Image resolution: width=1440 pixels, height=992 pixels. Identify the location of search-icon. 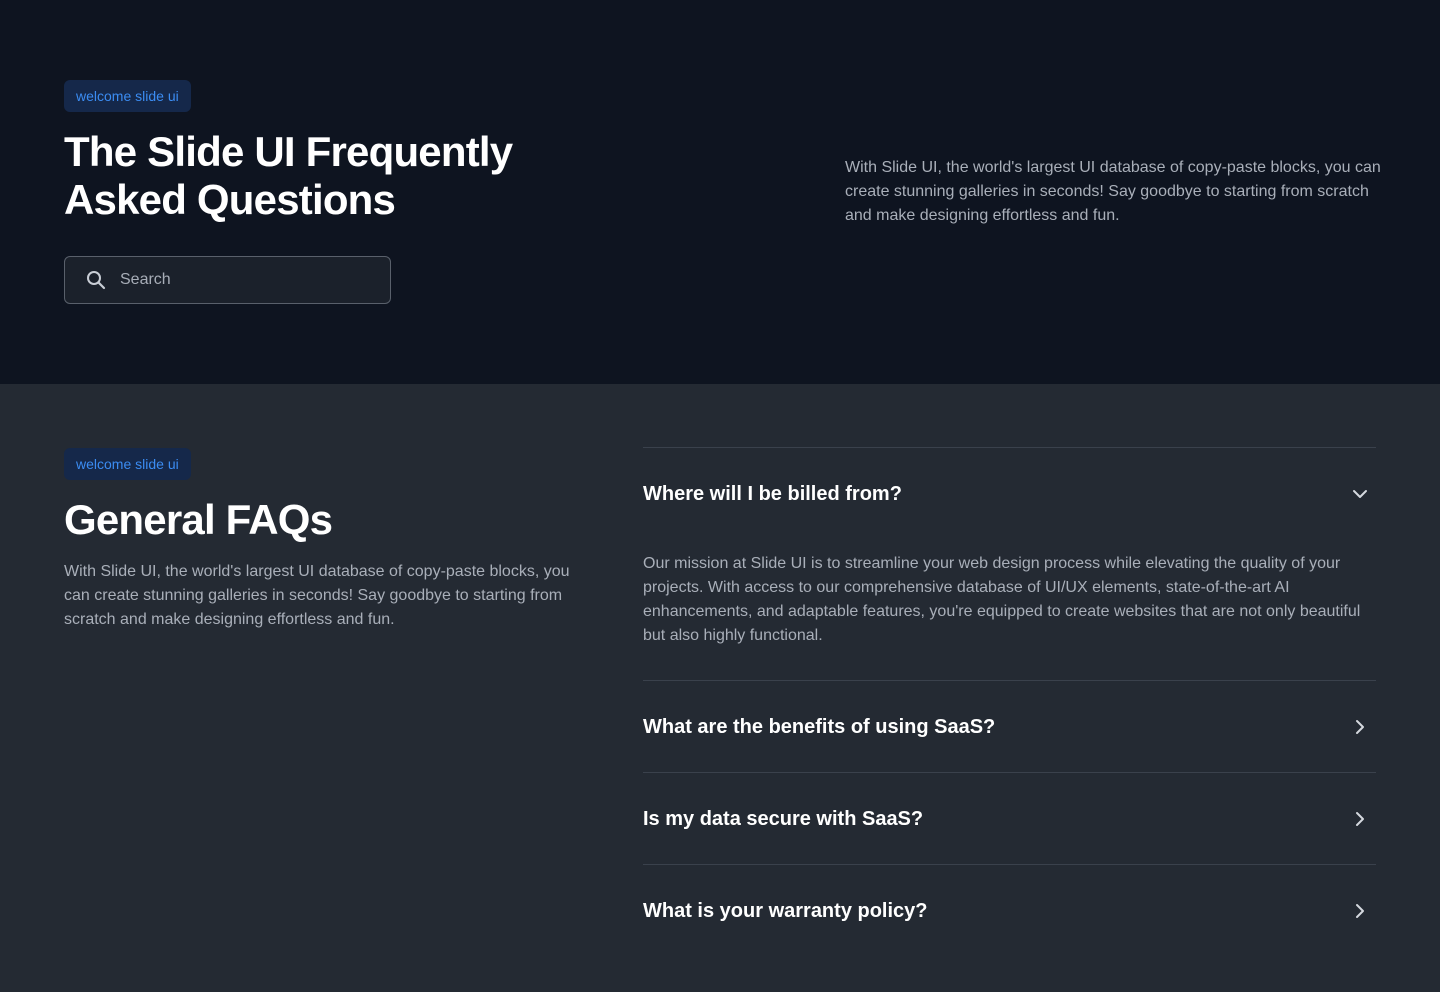
(96, 280).